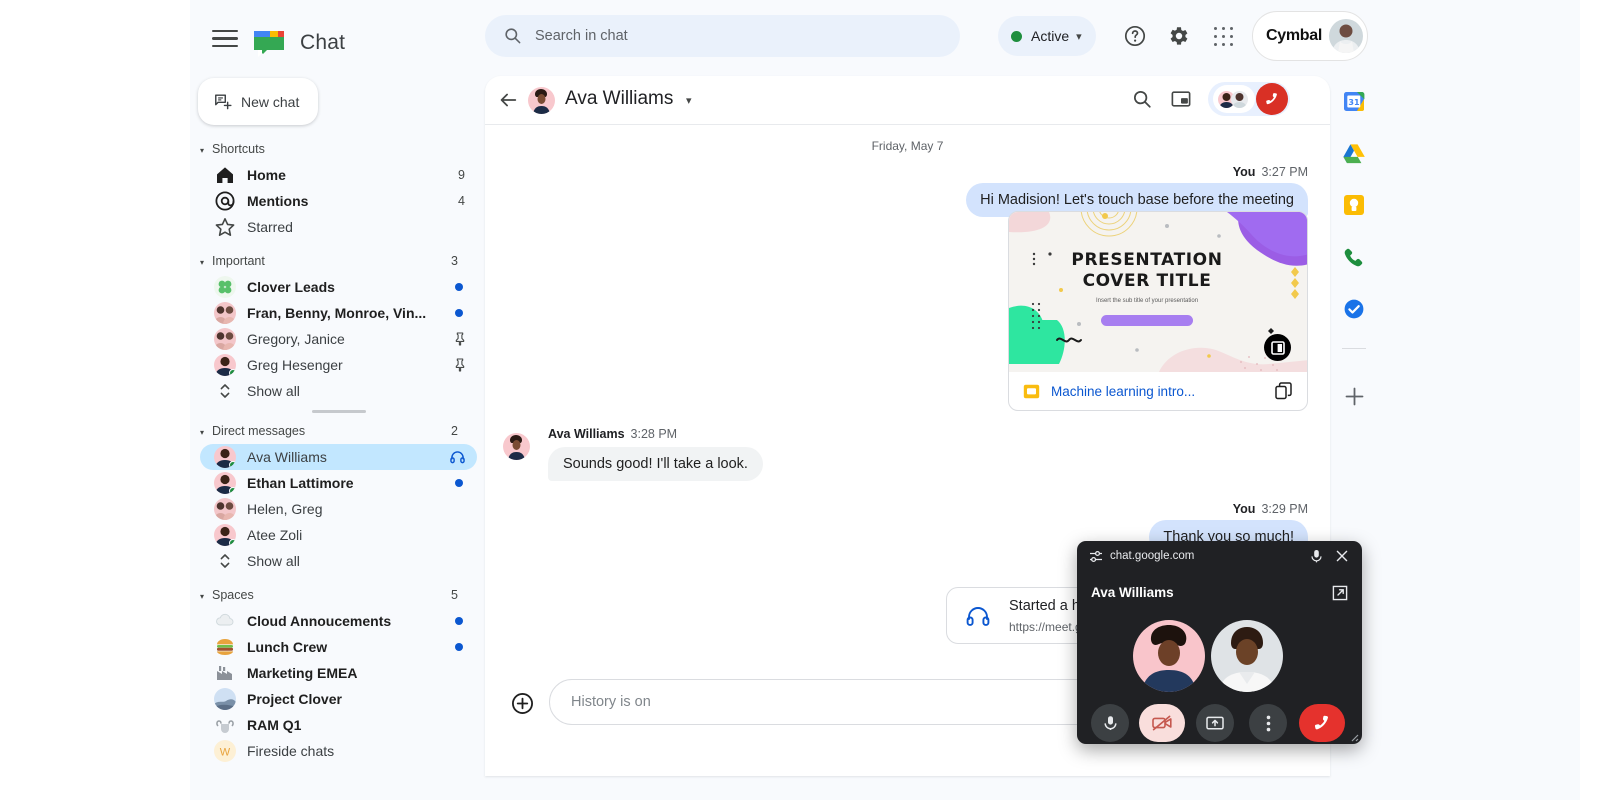 Image resolution: width=1600 pixels, height=800 pixels. Describe the element at coordinates (1268, 723) in the screenshot. I see `more-options-button` at that location.